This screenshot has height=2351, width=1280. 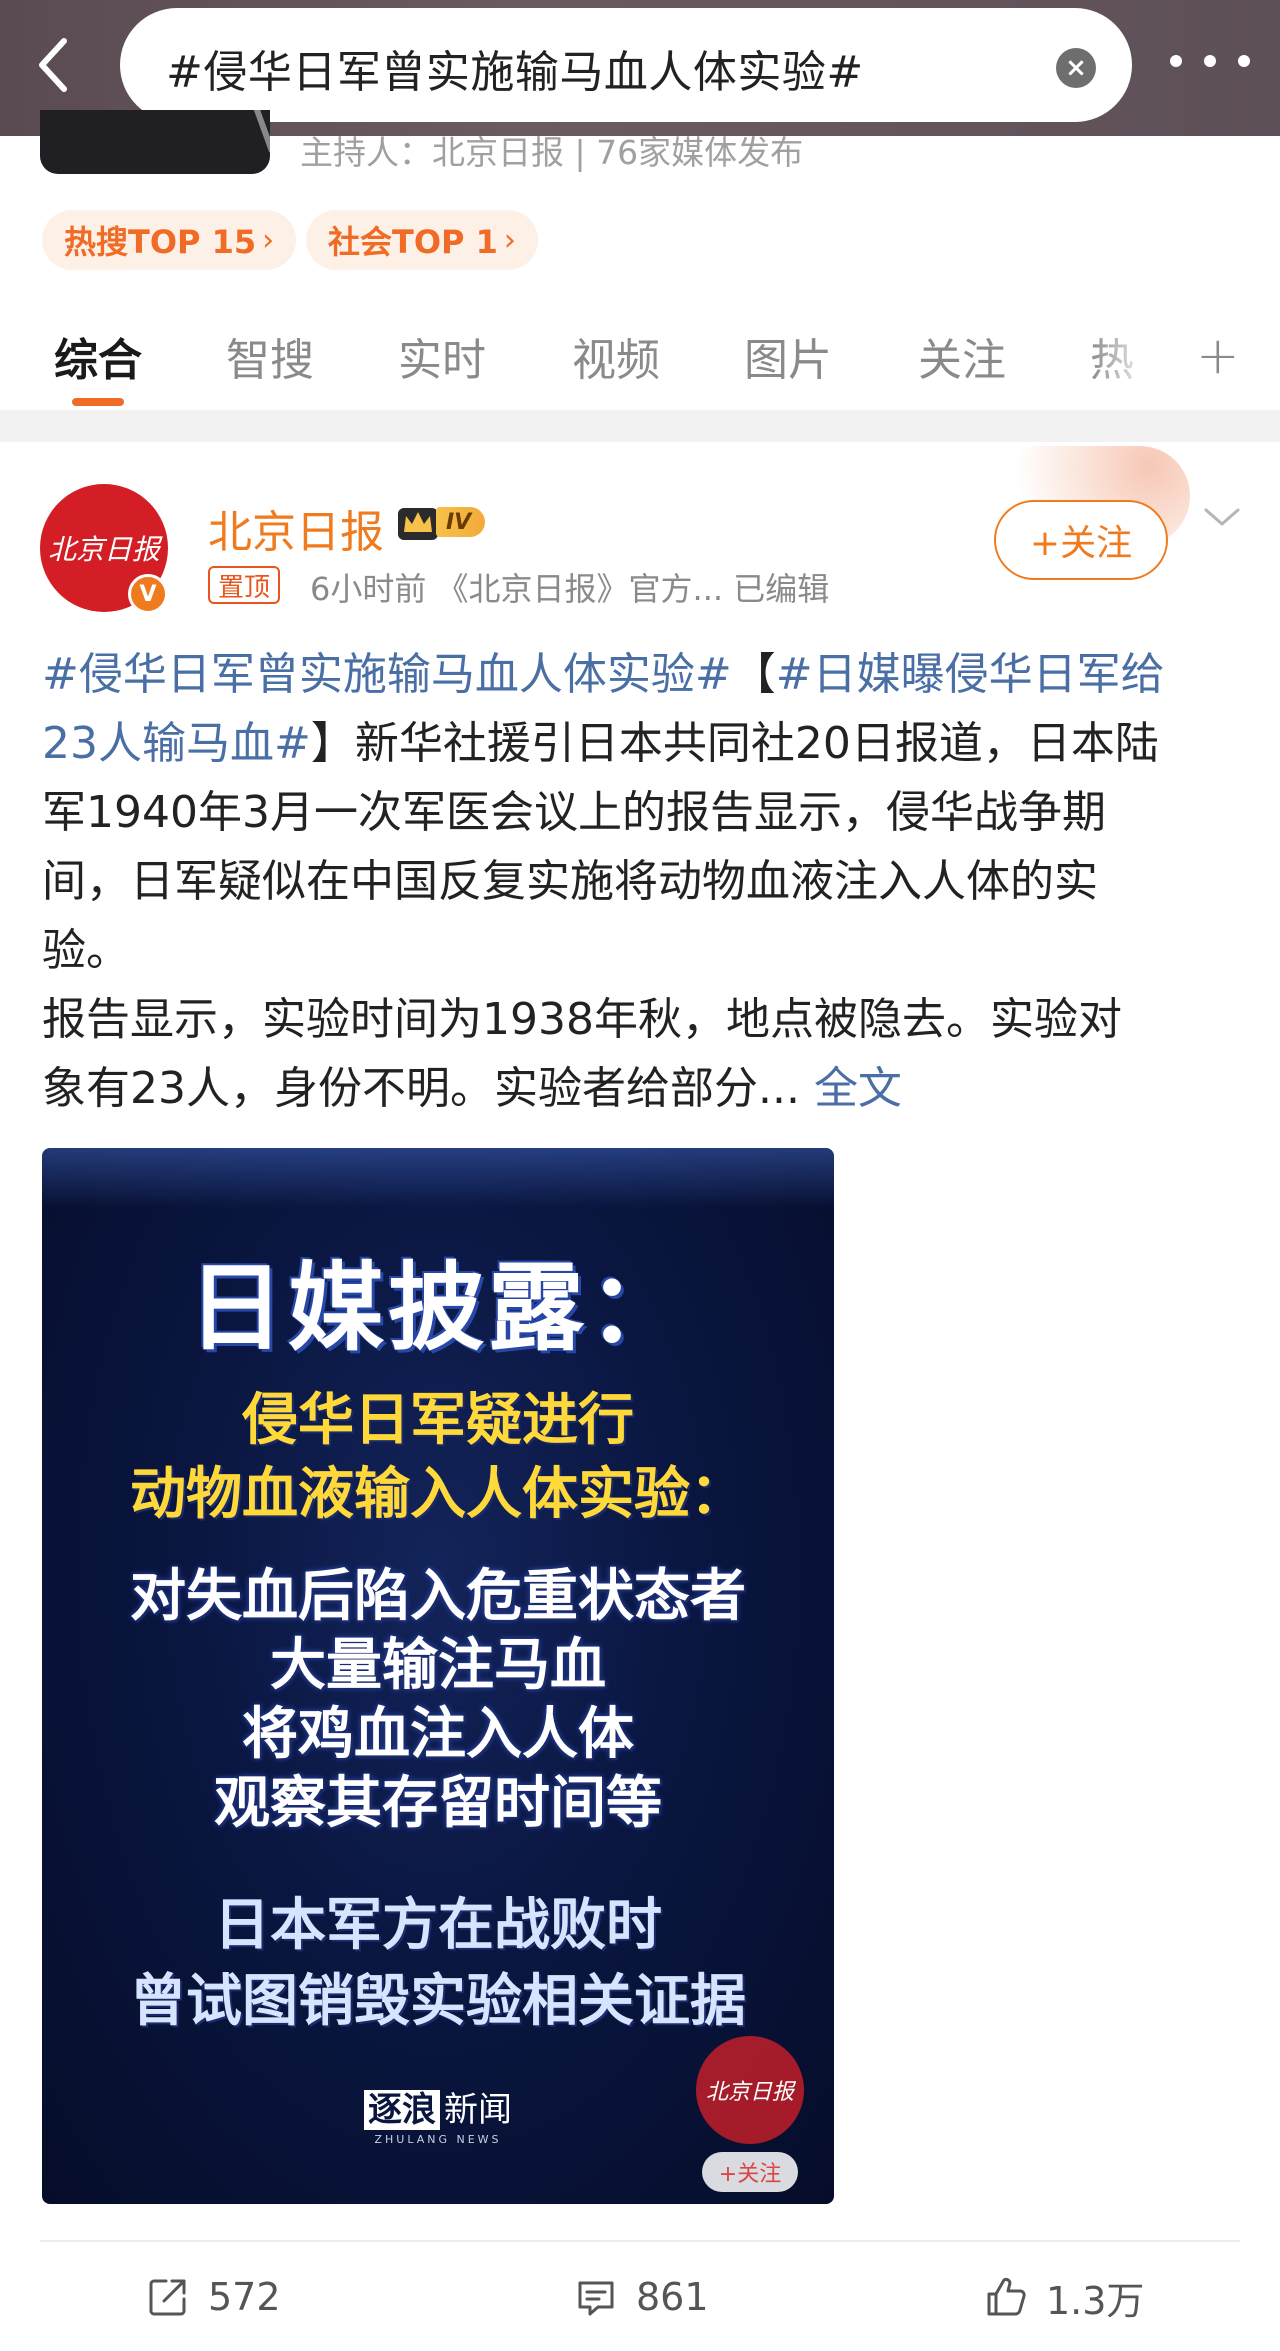 I want to click on image-source-logo: 逐浪 新闻 ZHULANG NEWS, so click(x=438, y=2114).